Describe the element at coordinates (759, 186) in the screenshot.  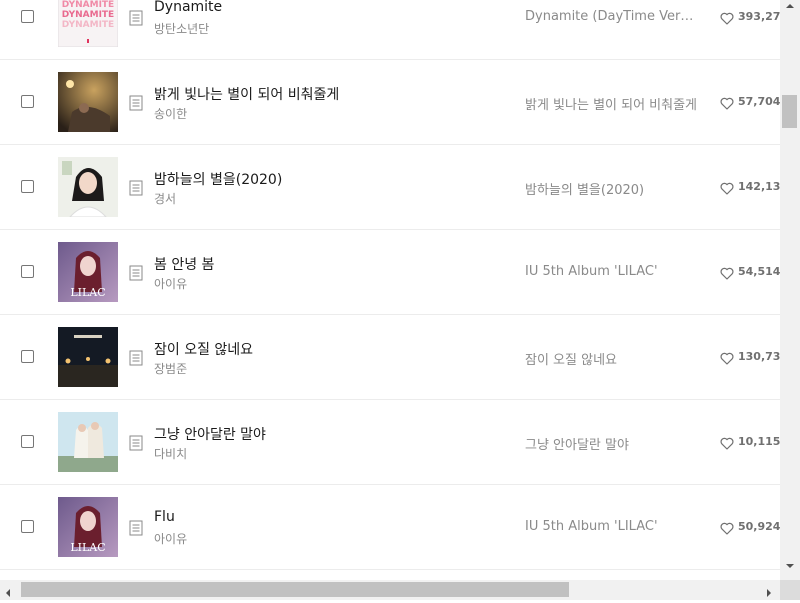
I see `like-count: 142,132` at that location.